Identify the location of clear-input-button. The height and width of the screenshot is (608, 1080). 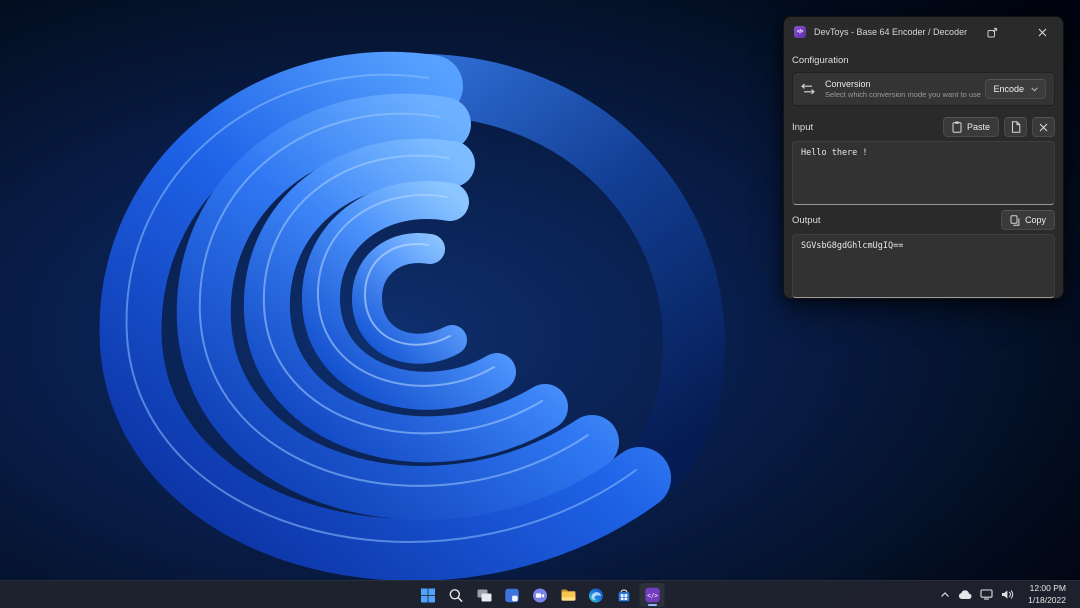
(1043, 127).